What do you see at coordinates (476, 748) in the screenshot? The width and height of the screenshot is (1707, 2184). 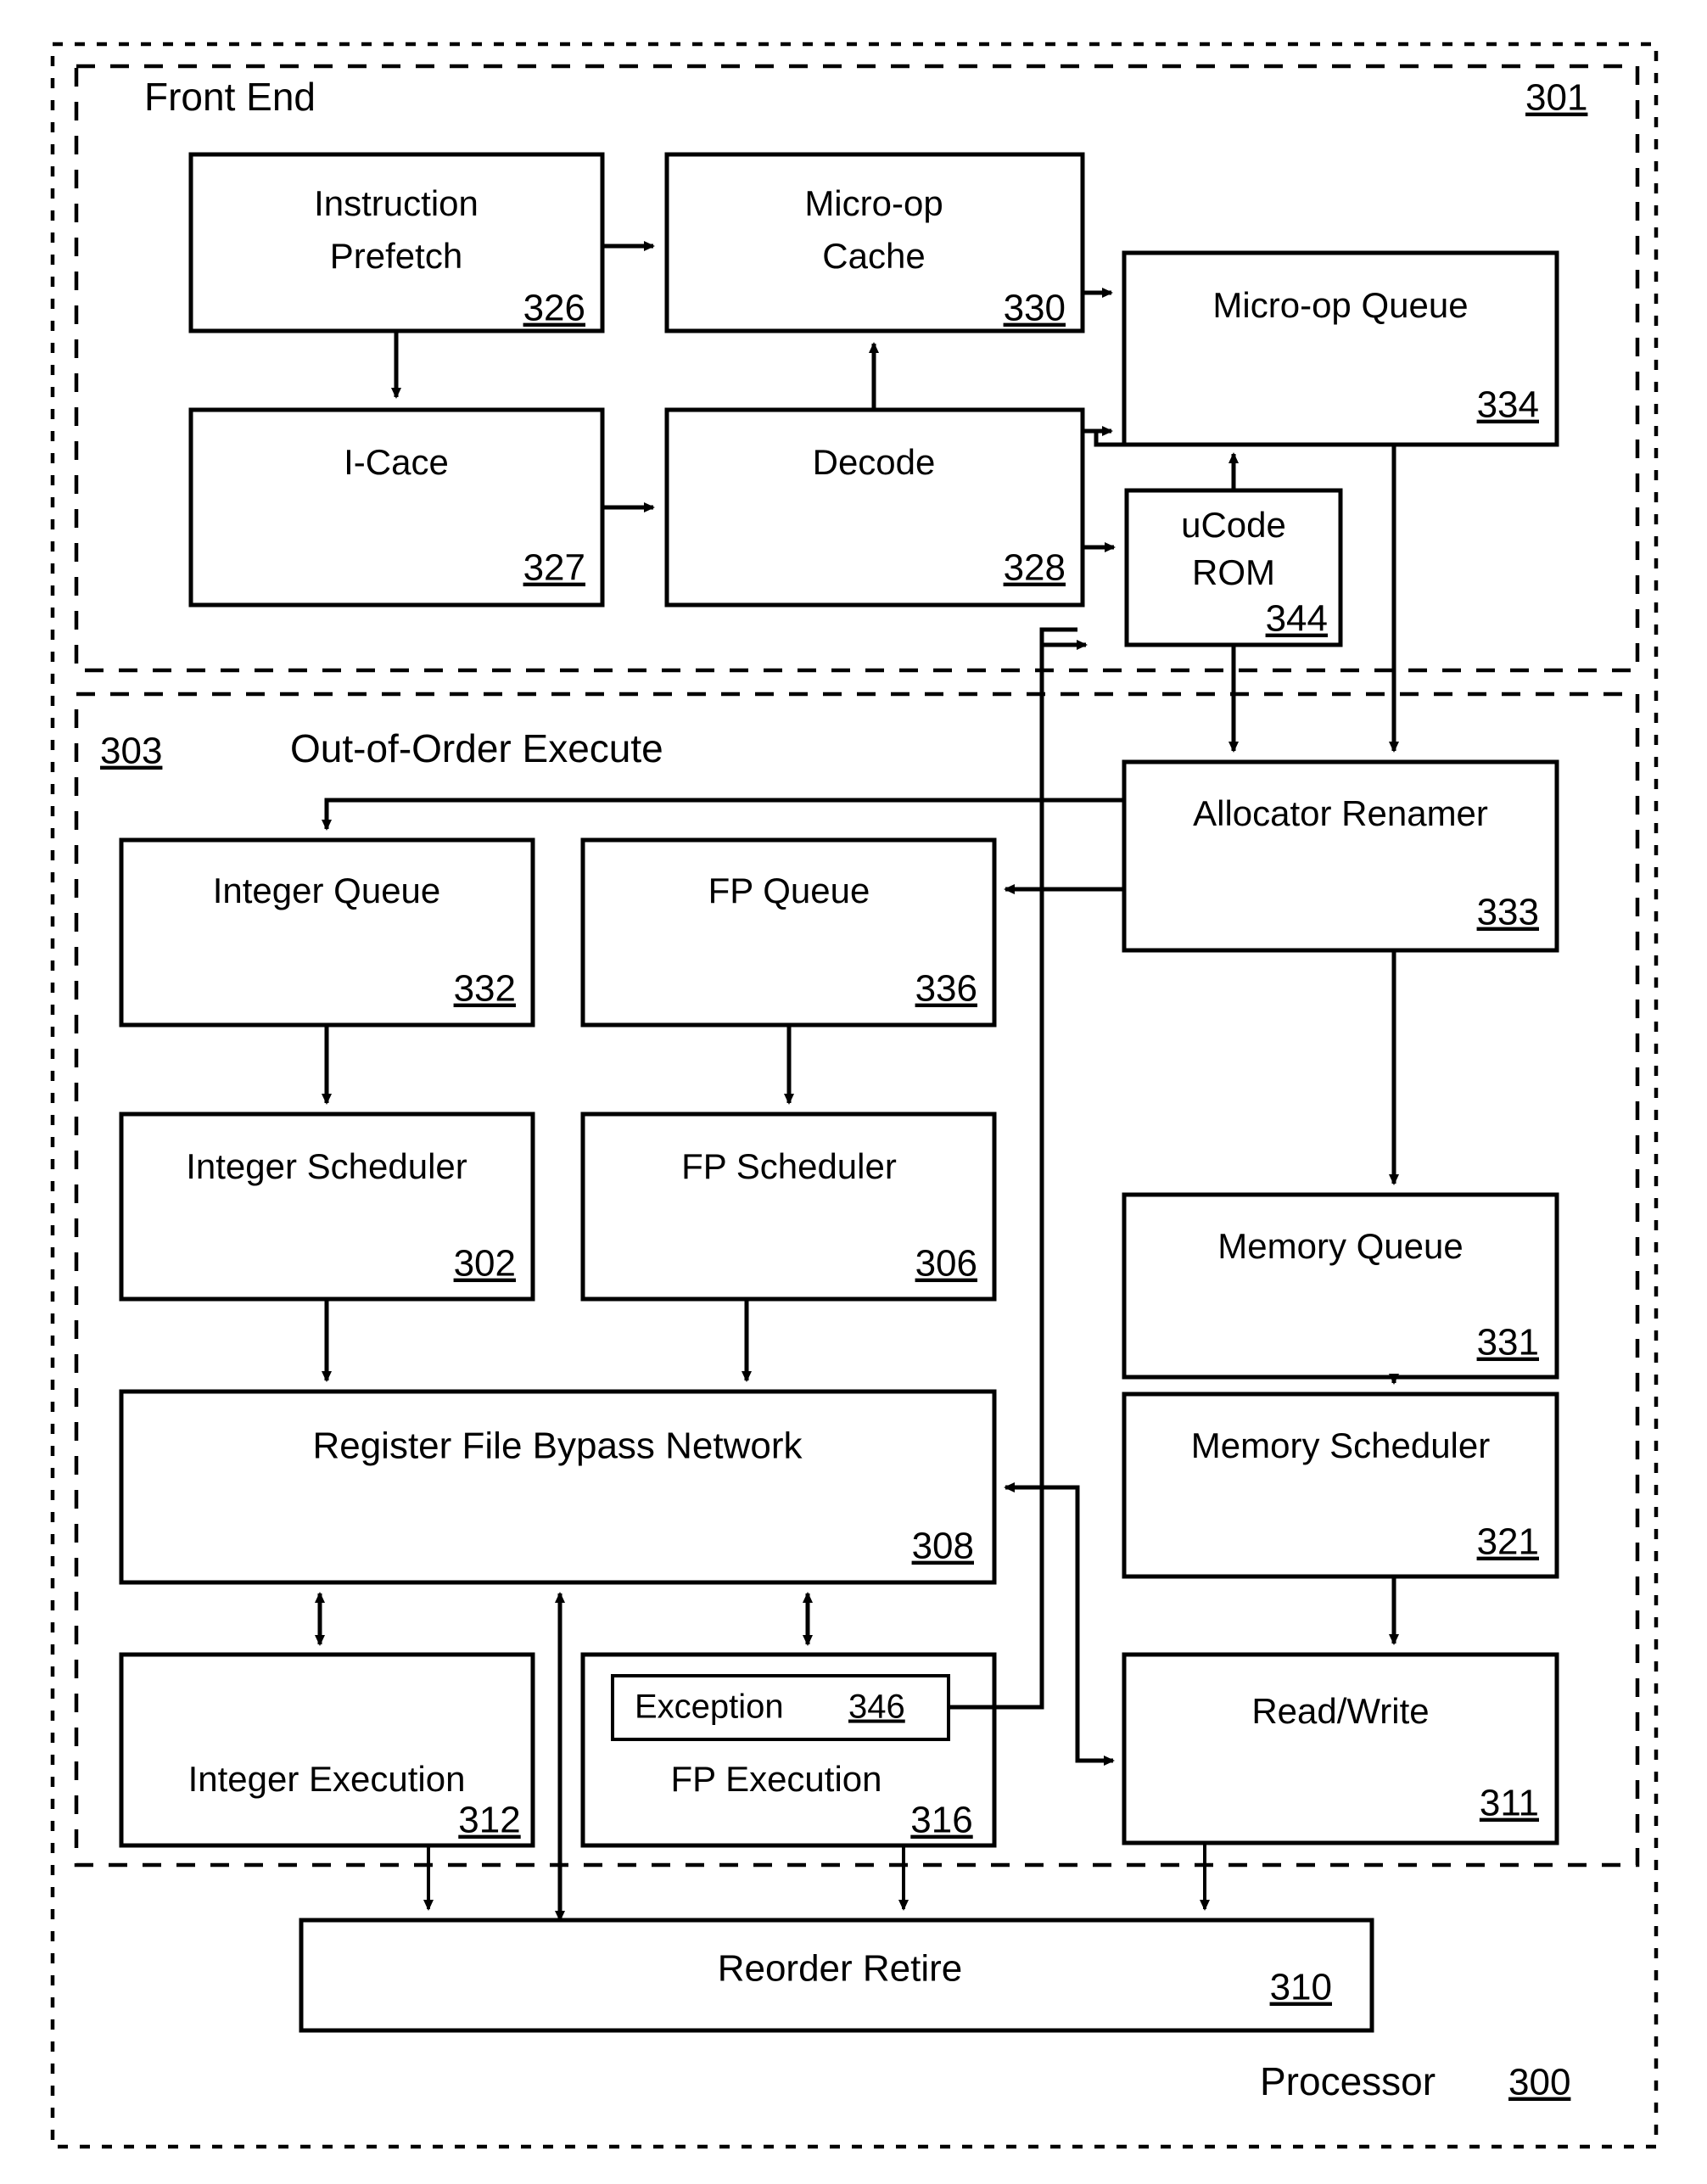 I see `out-of-order-execute-title: Out-of-Order Execute` at bounding box center [476, 748].